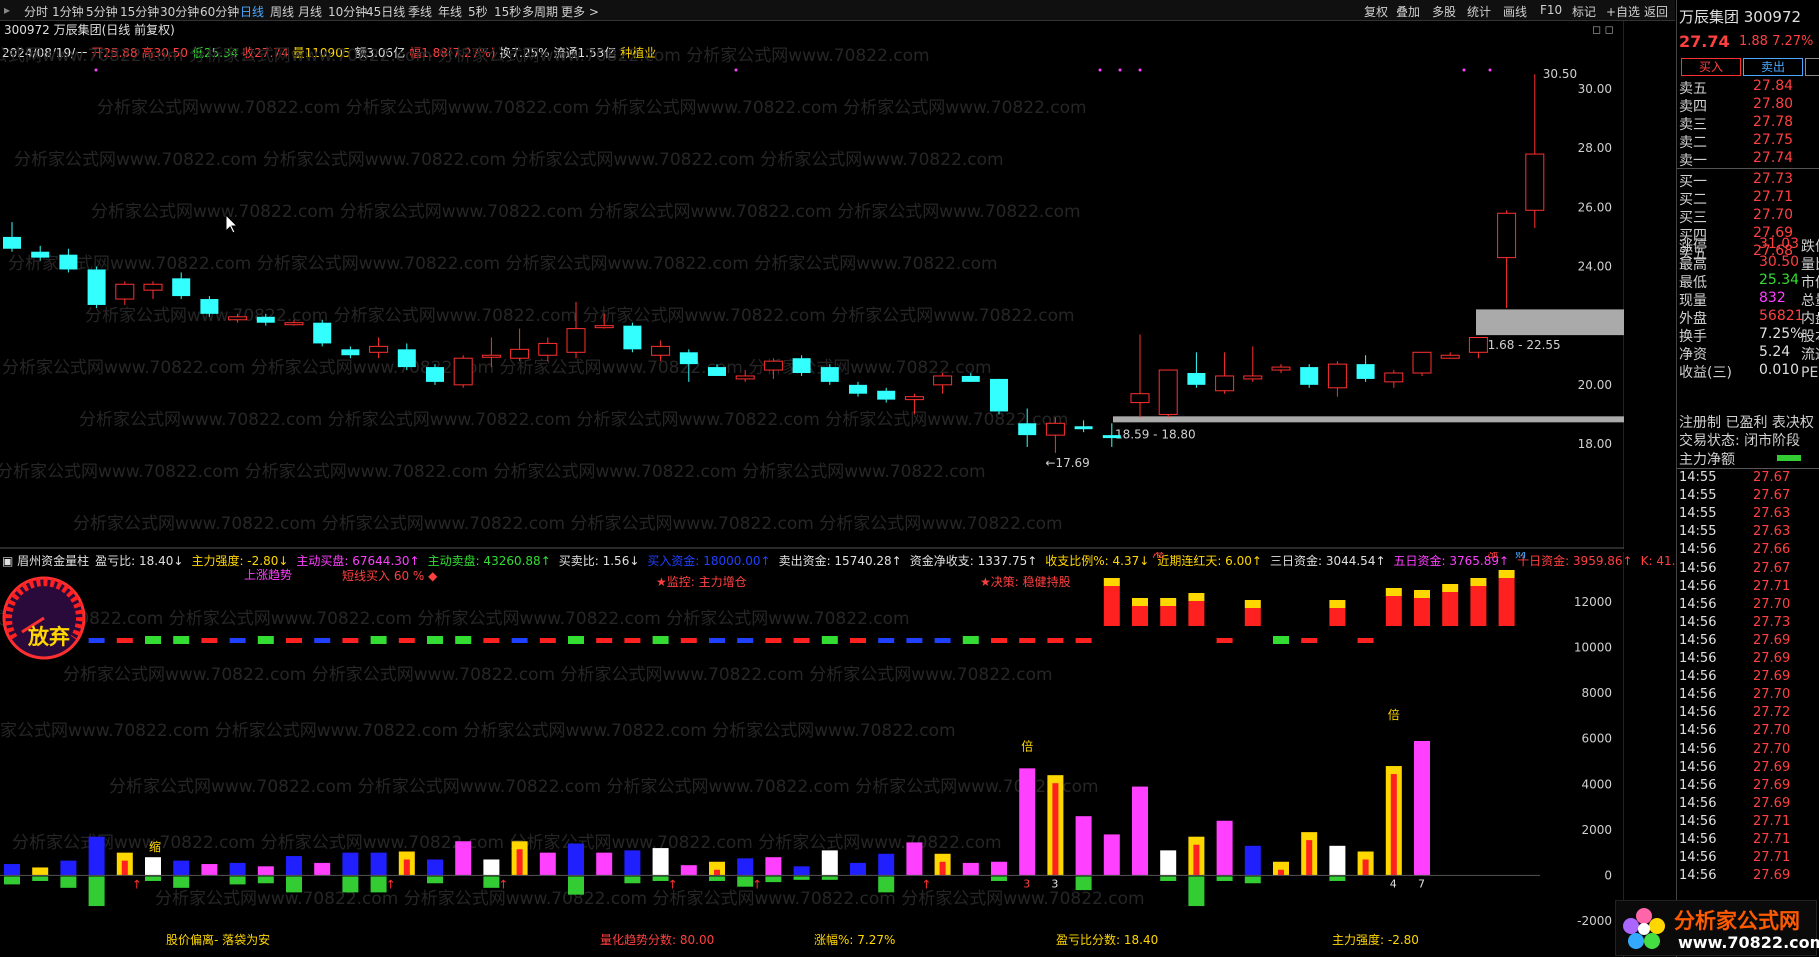  What do you see at coordinates (1408, 11) in the screenshot?
I see `toolbar-1: 叠加` at bounding box center [1408, 11].